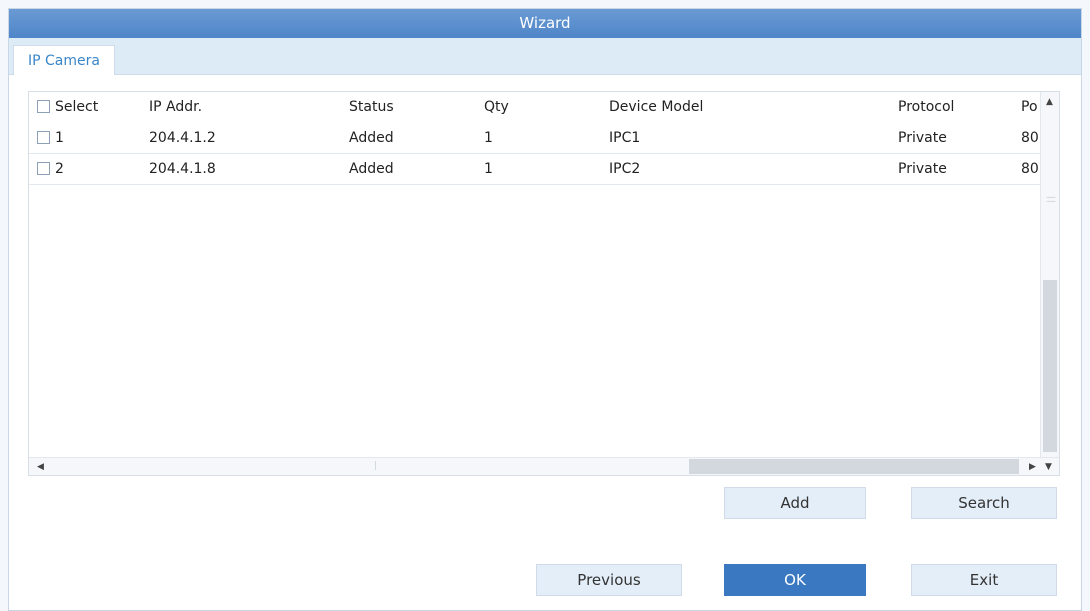  I want to click on vertical-scroll-thumb, so click(1050, 366).